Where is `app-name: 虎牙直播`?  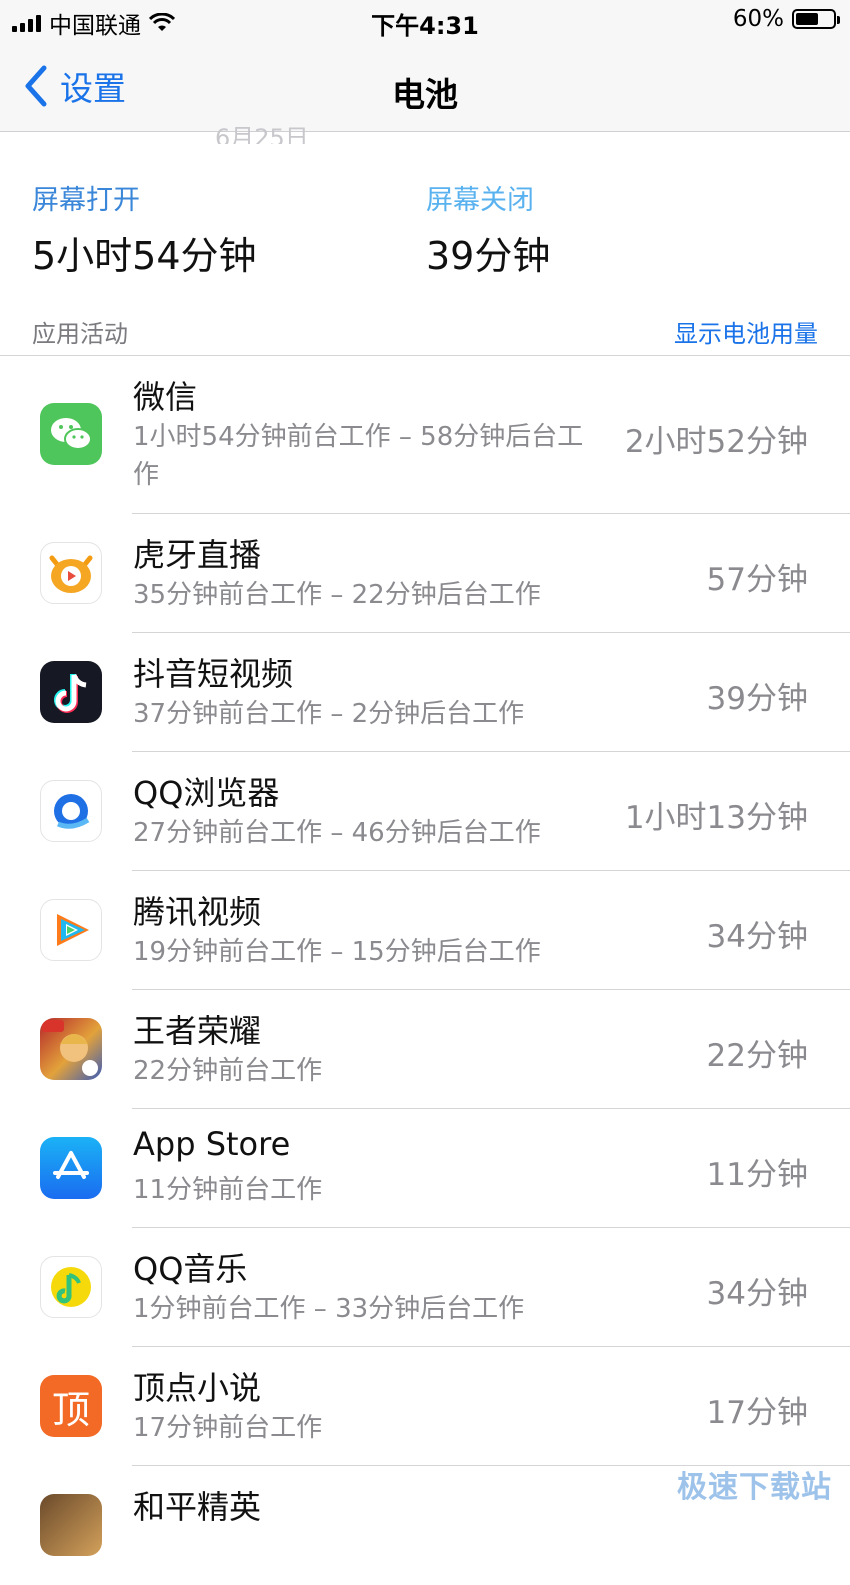 app-name: 虎牙直播 is located at coordinates (197, 555).